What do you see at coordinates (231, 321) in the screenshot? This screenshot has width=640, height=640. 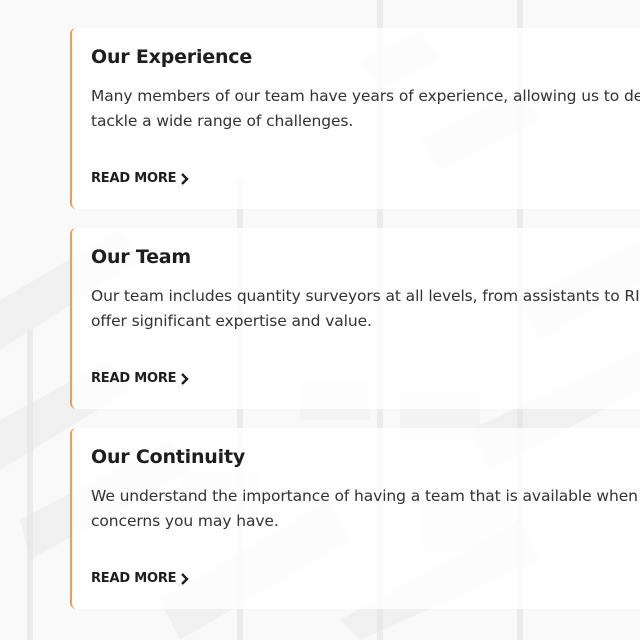 I see `card-description-line2: offer significant expertise and value.` at bounding box center [231, 321].